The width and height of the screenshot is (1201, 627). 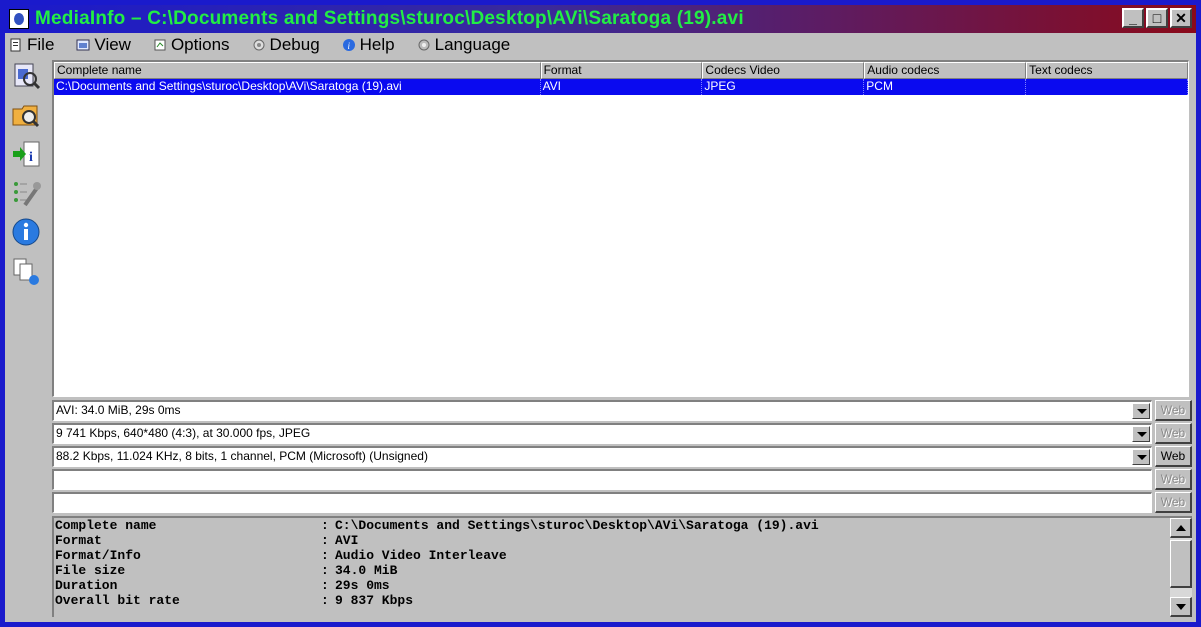 I want to click on info-label: Format, so click(x=78, y=540).